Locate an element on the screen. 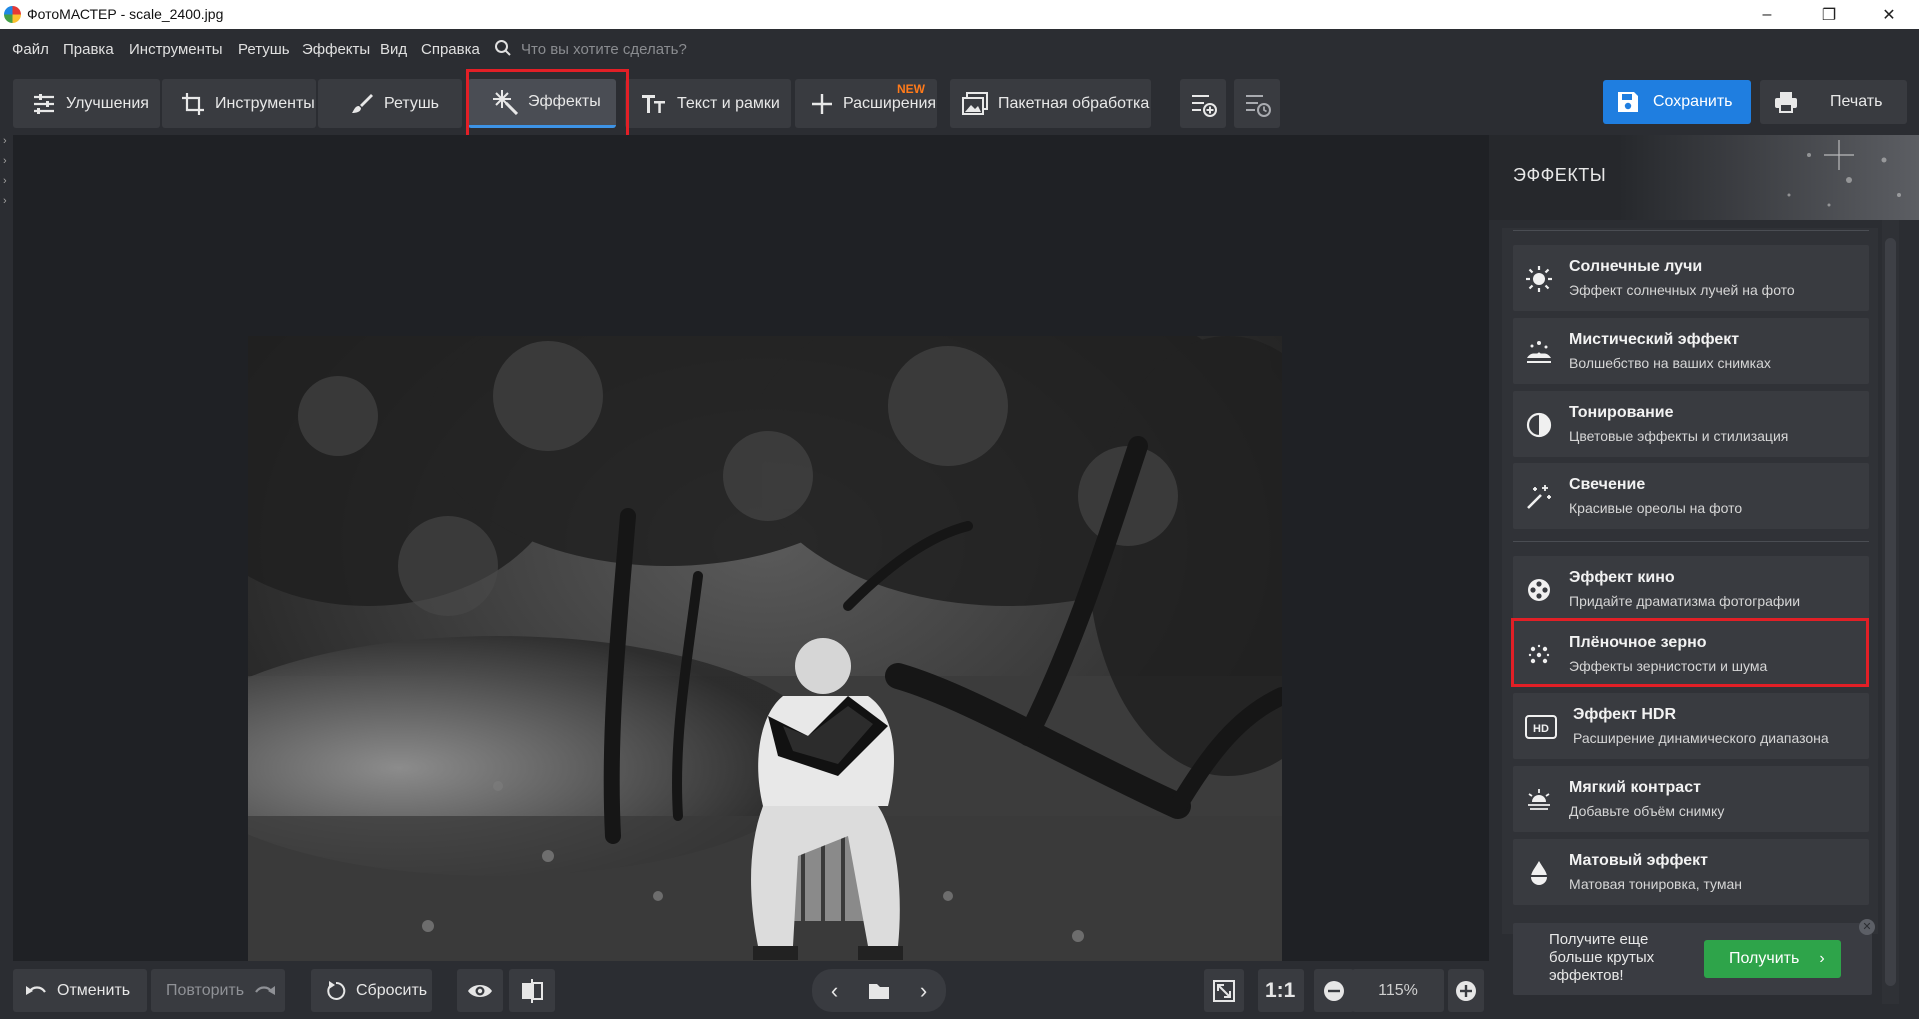 Image resolution: width=1919 pixels, height=1019 pixels. svg-text: HD is located at coordinates (1541, 729).